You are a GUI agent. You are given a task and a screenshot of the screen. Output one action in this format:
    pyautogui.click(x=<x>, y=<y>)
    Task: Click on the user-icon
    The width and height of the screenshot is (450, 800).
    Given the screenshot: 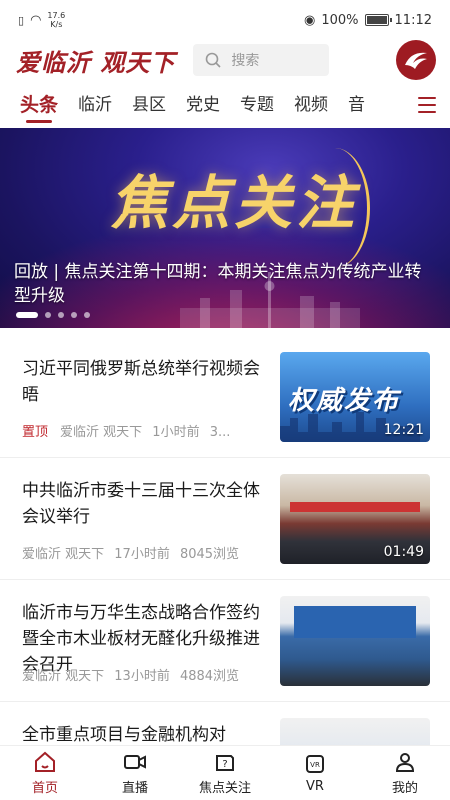 What is the action you would take?
    pyautogui.click(x=405, y=762)
    